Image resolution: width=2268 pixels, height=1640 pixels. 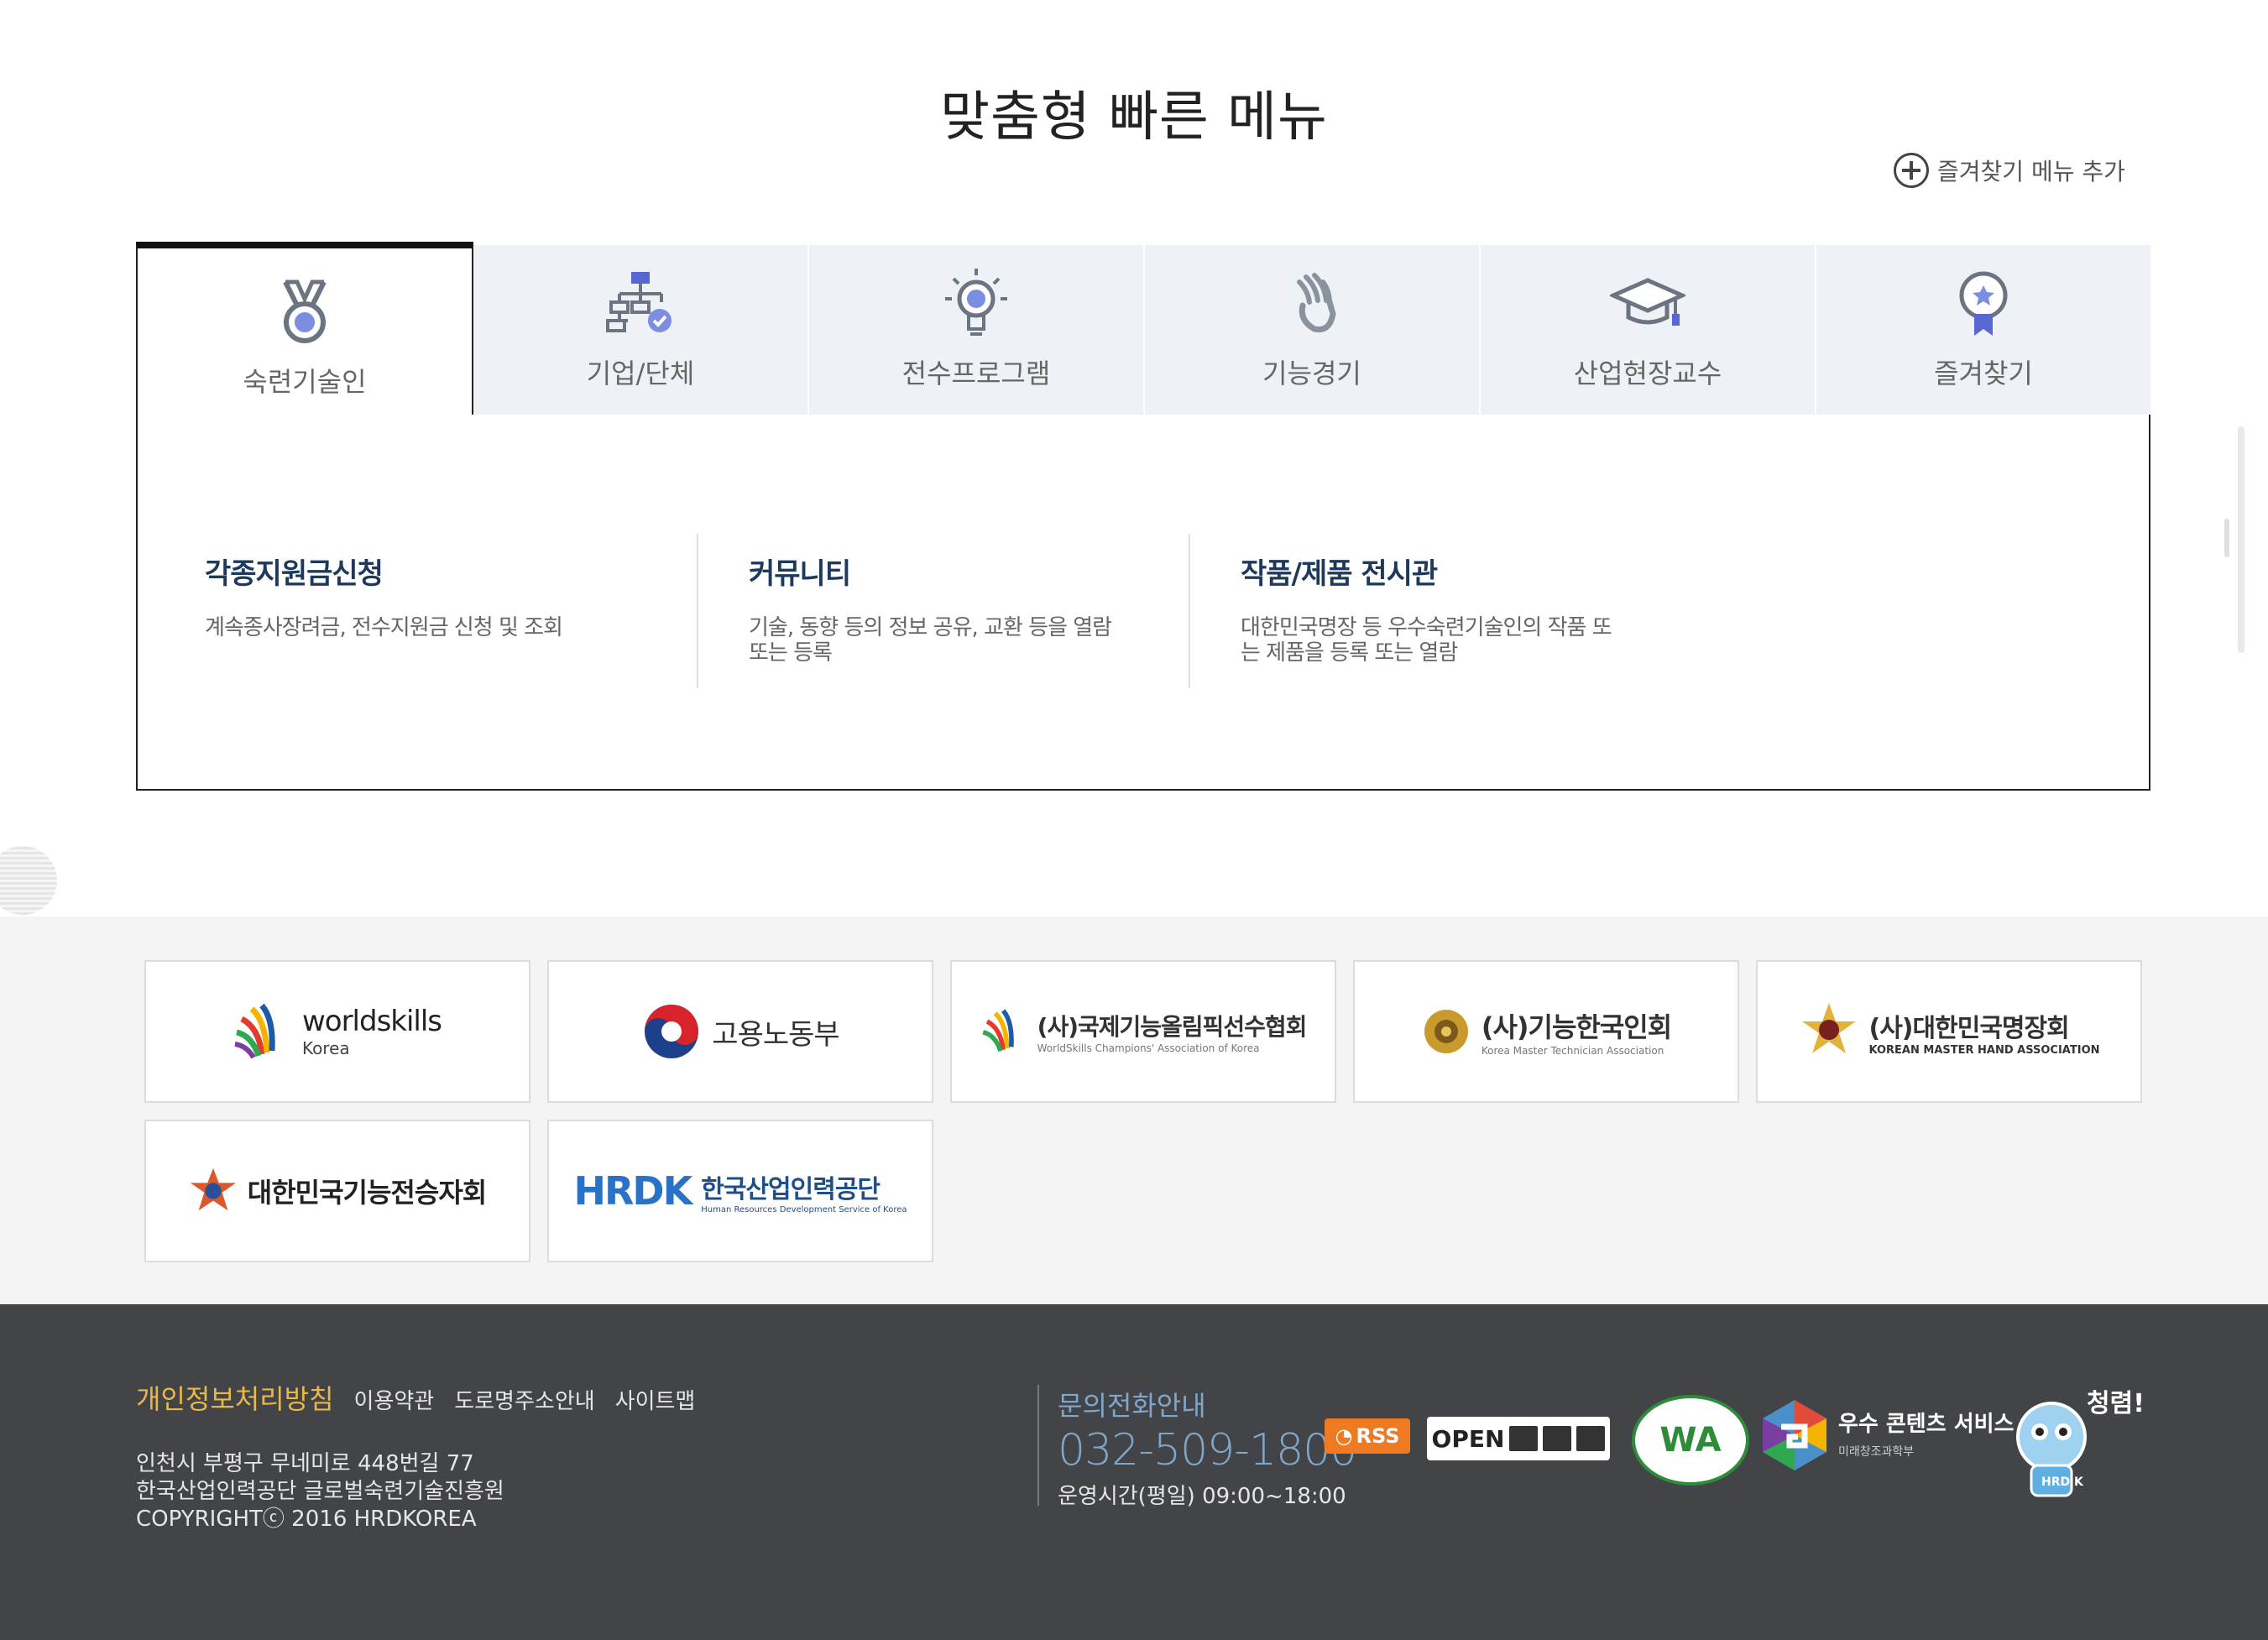 What do you see at coordinates (1344, 1436) in the screenshot?
I see `rss-icon: ◔` at bounding box center [1344, 1436].